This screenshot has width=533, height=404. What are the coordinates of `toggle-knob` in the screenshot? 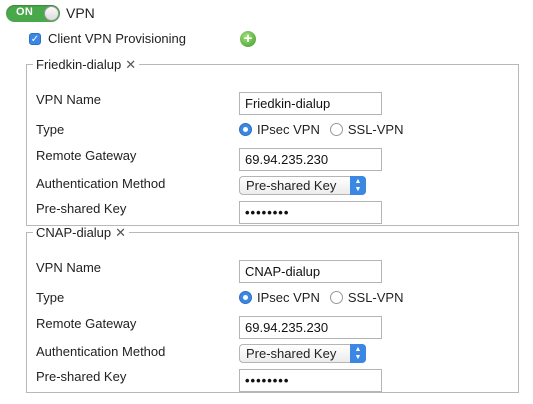 It's located at (51, 13).